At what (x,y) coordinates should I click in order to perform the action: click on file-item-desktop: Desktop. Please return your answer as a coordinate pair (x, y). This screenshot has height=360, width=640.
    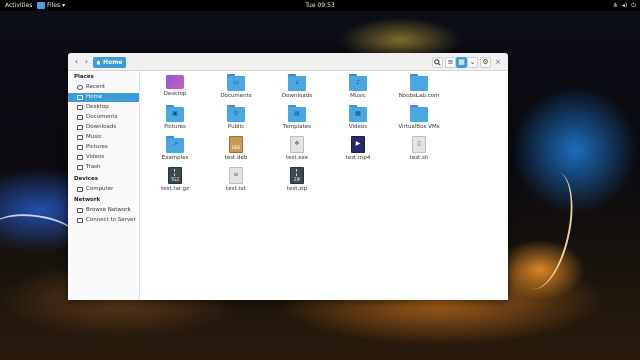
    Looking at the image, I should click on (175, 85).